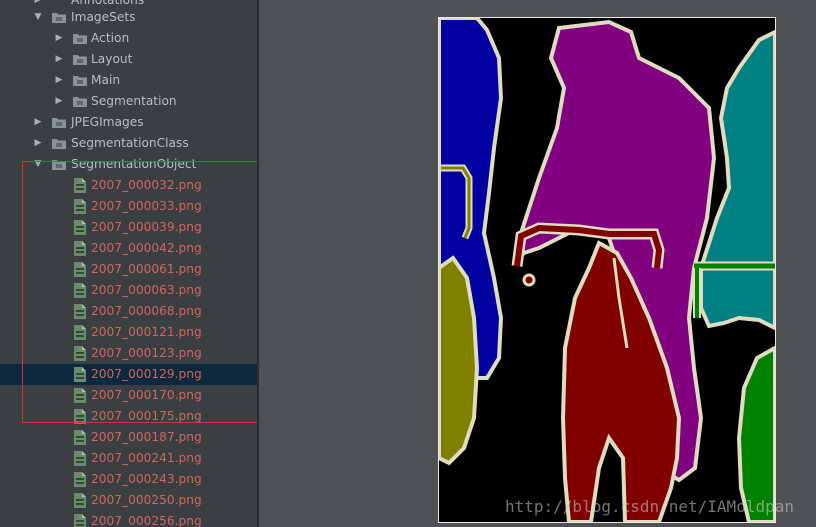 The width and height of the screenshot is (816, 527). I want to click on tree-folder-row: ▶ JPEGImages, so click(128, 122).